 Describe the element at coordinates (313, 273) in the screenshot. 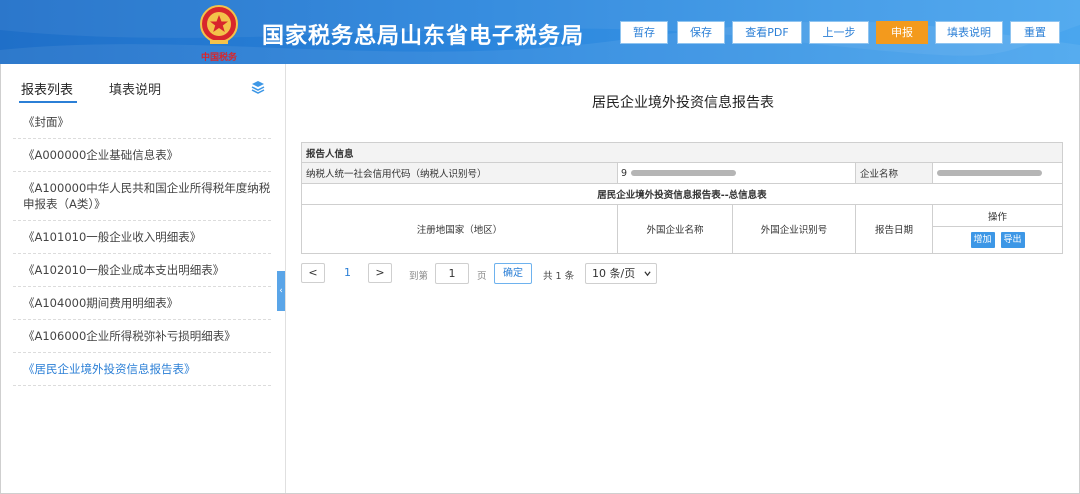

I see `prev-page-button: <` at that location.